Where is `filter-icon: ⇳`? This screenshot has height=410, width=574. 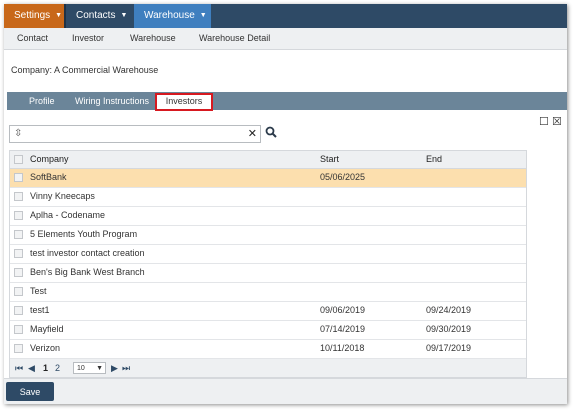 filter-icon: ⇳ is located at coordinates (18, 133).